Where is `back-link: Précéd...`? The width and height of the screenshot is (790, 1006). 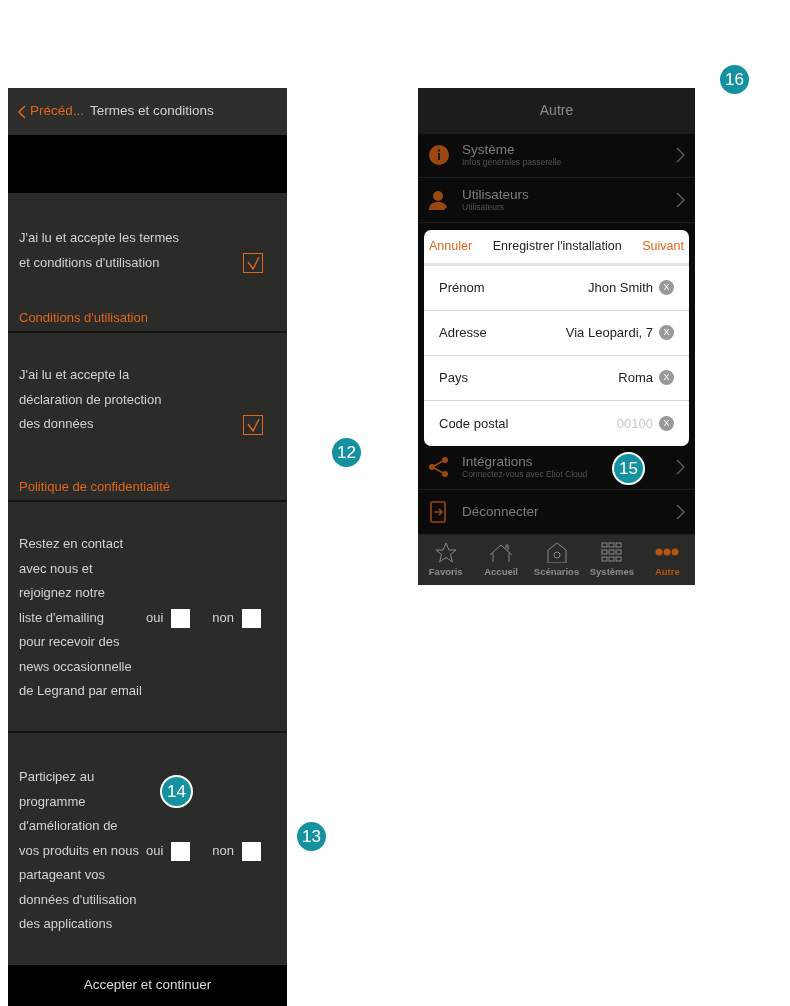
back-link: Précéd... is located at coordinates (51, 111).